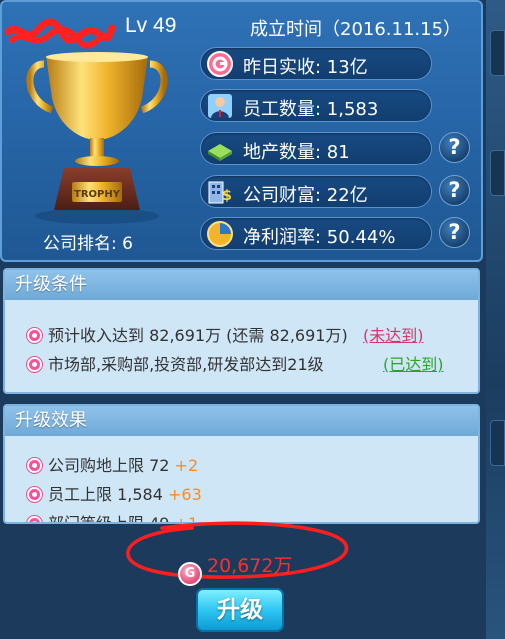 The height and width of the screenshot is (639, 505). I want to click on upgrade-cost: G 20,672万, so click(235, 568).